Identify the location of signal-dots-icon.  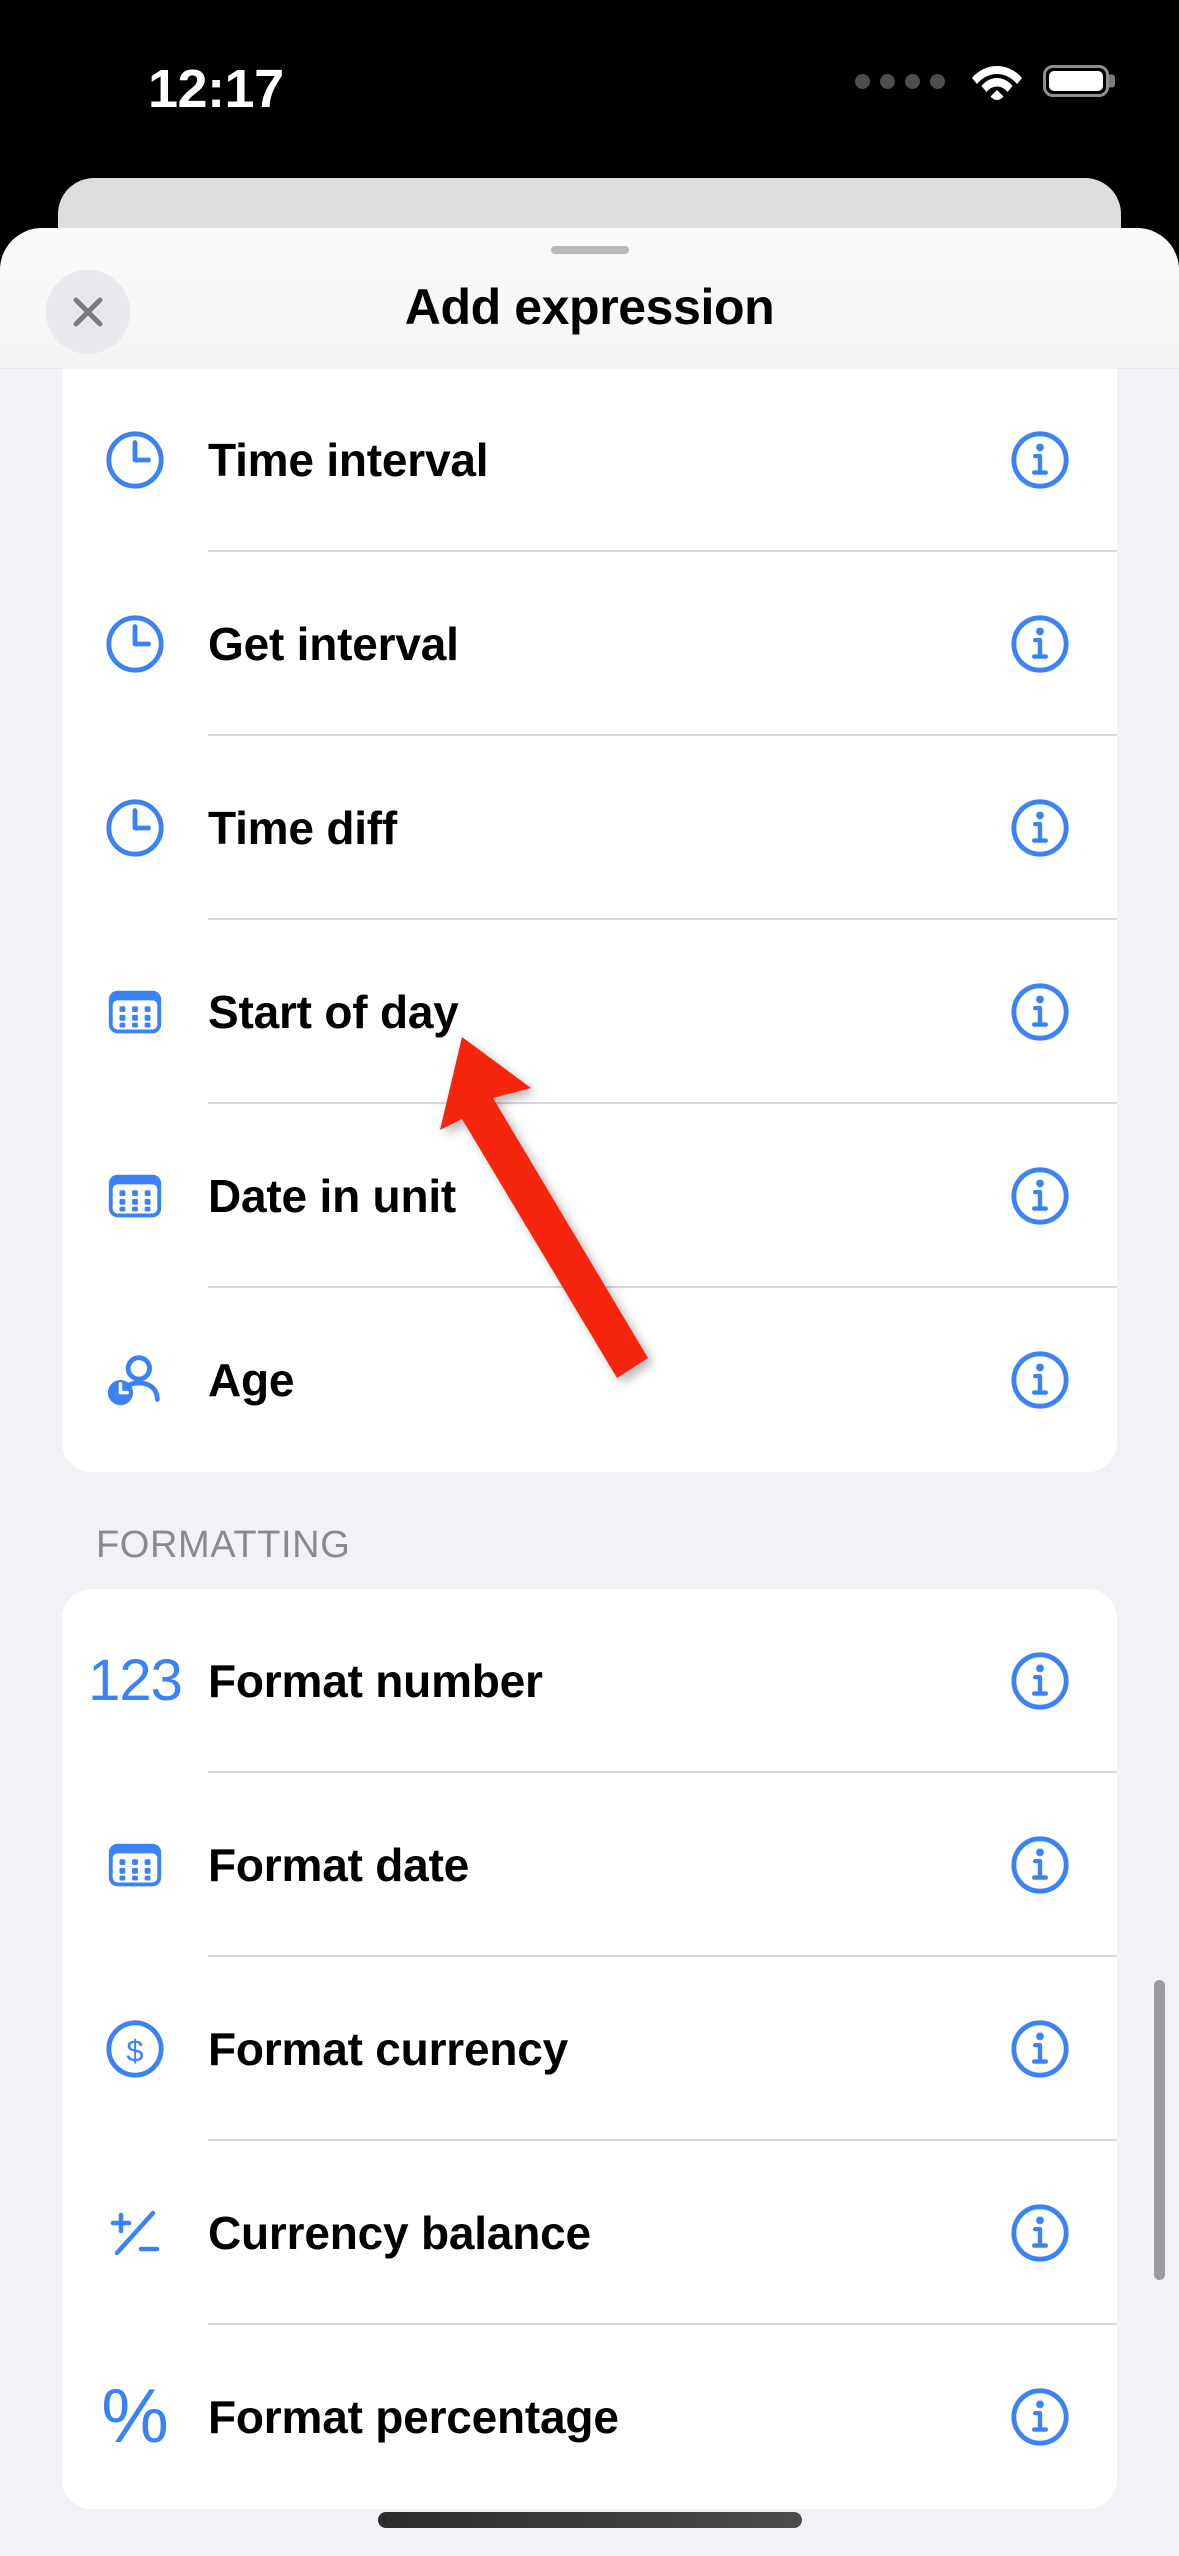
(900, 81).